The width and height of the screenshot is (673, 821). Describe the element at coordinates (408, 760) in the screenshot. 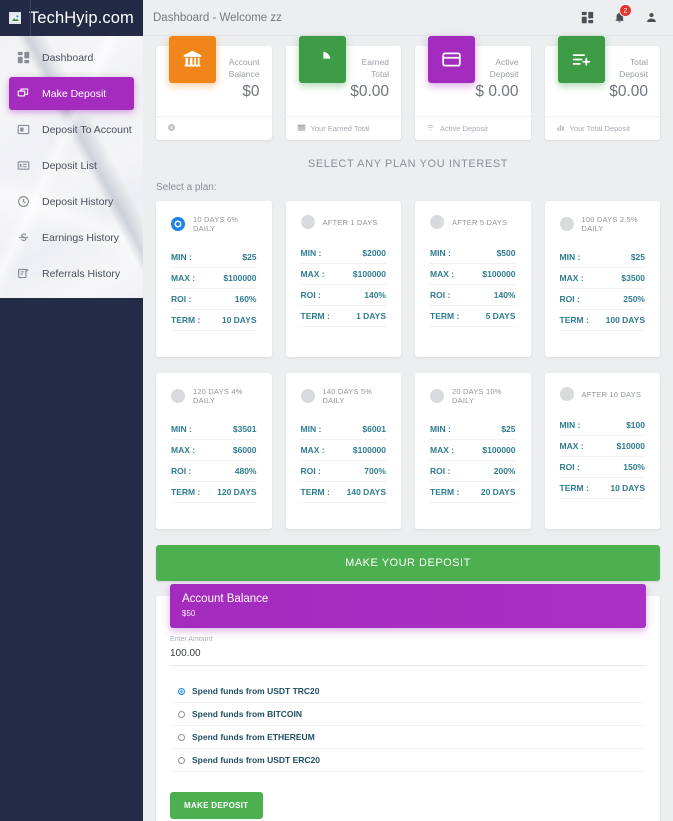

I see `funding-option-row: Spend funds from USDT ERC20` at that location.